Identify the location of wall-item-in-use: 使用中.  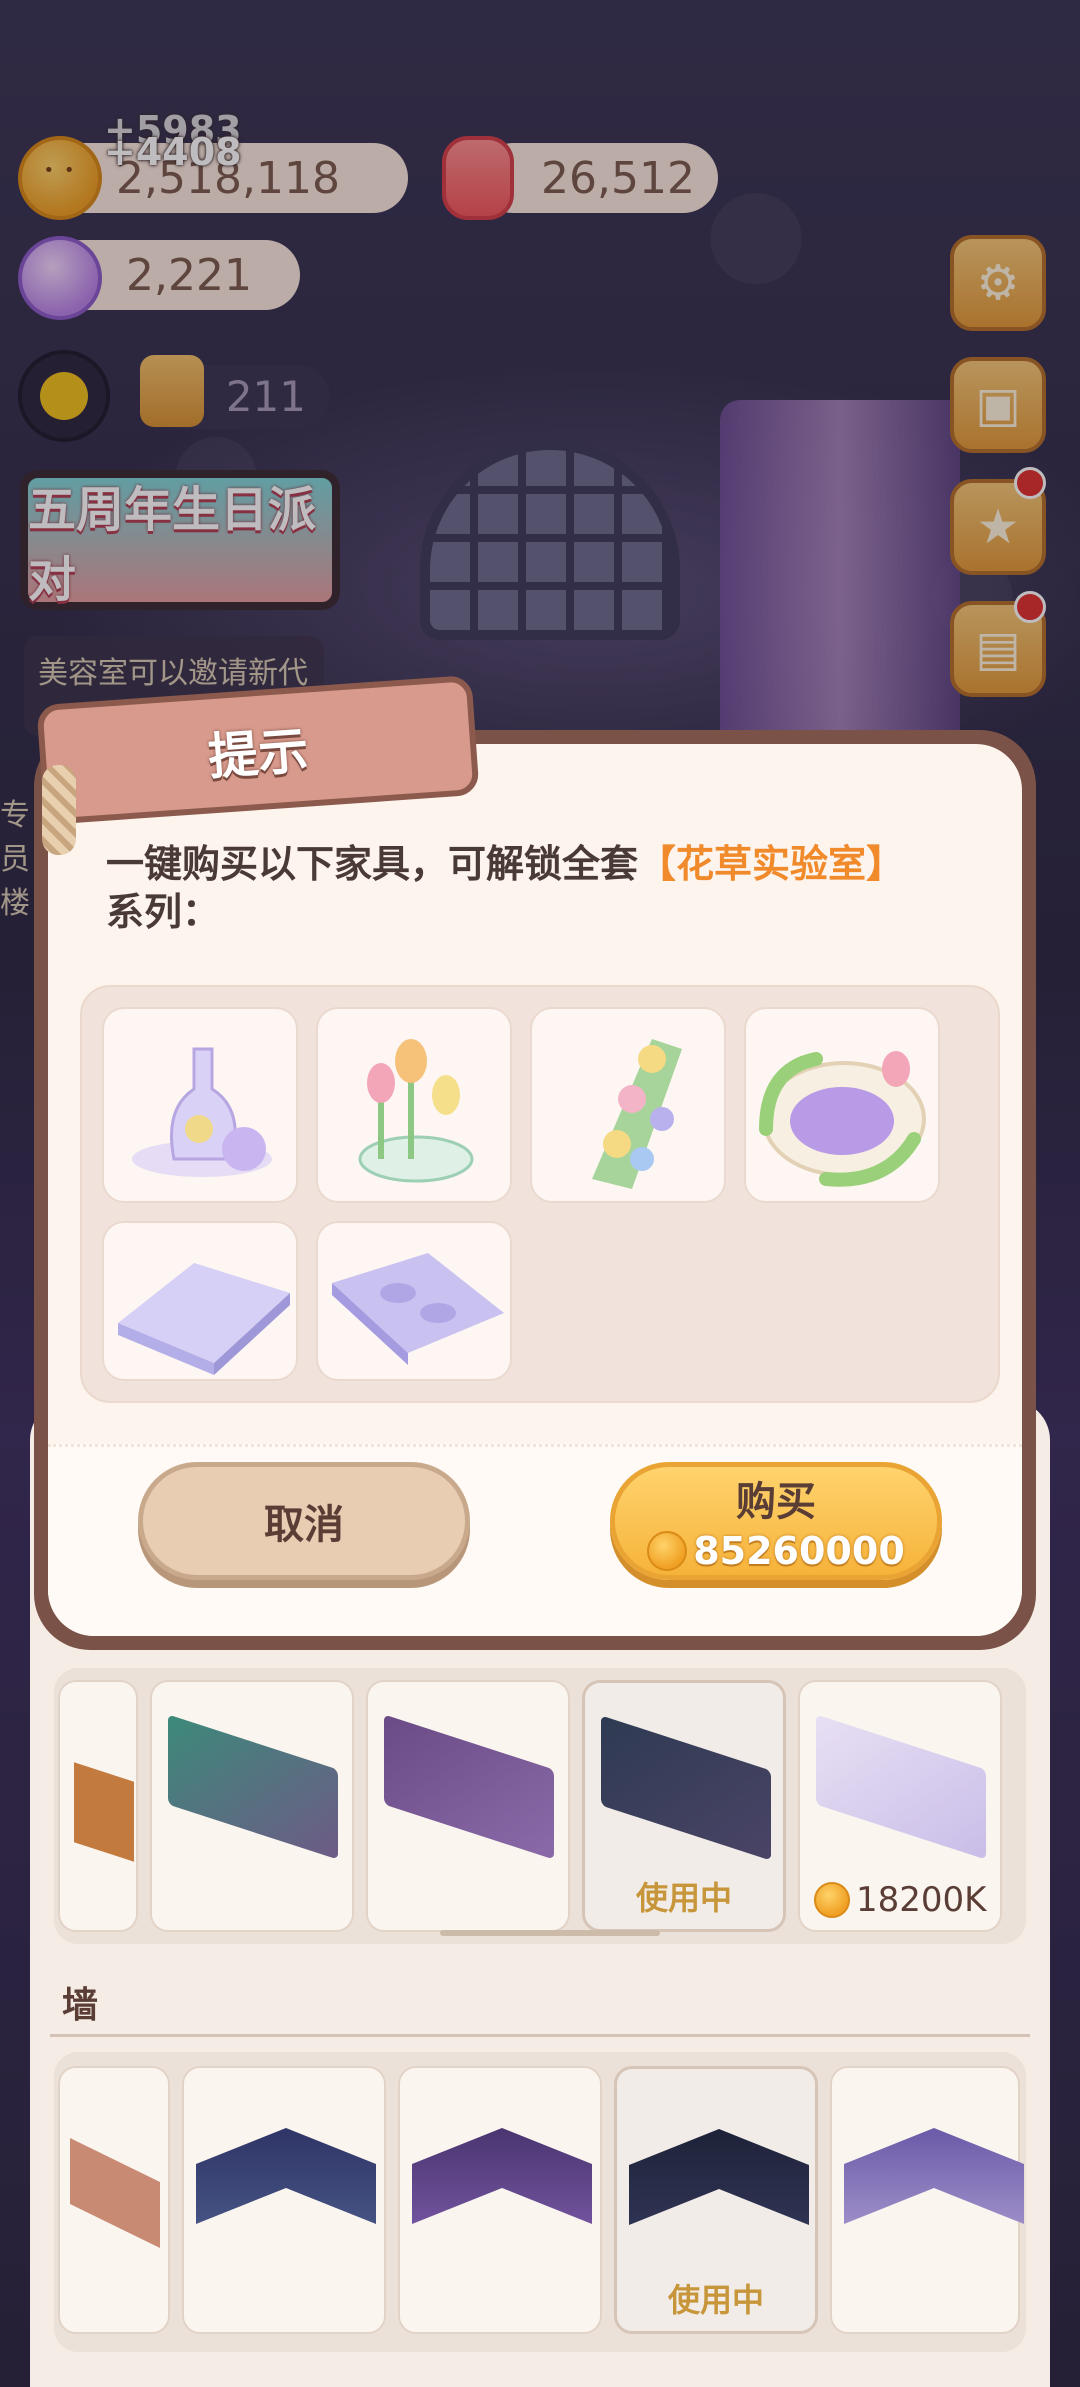
(716, 2200).